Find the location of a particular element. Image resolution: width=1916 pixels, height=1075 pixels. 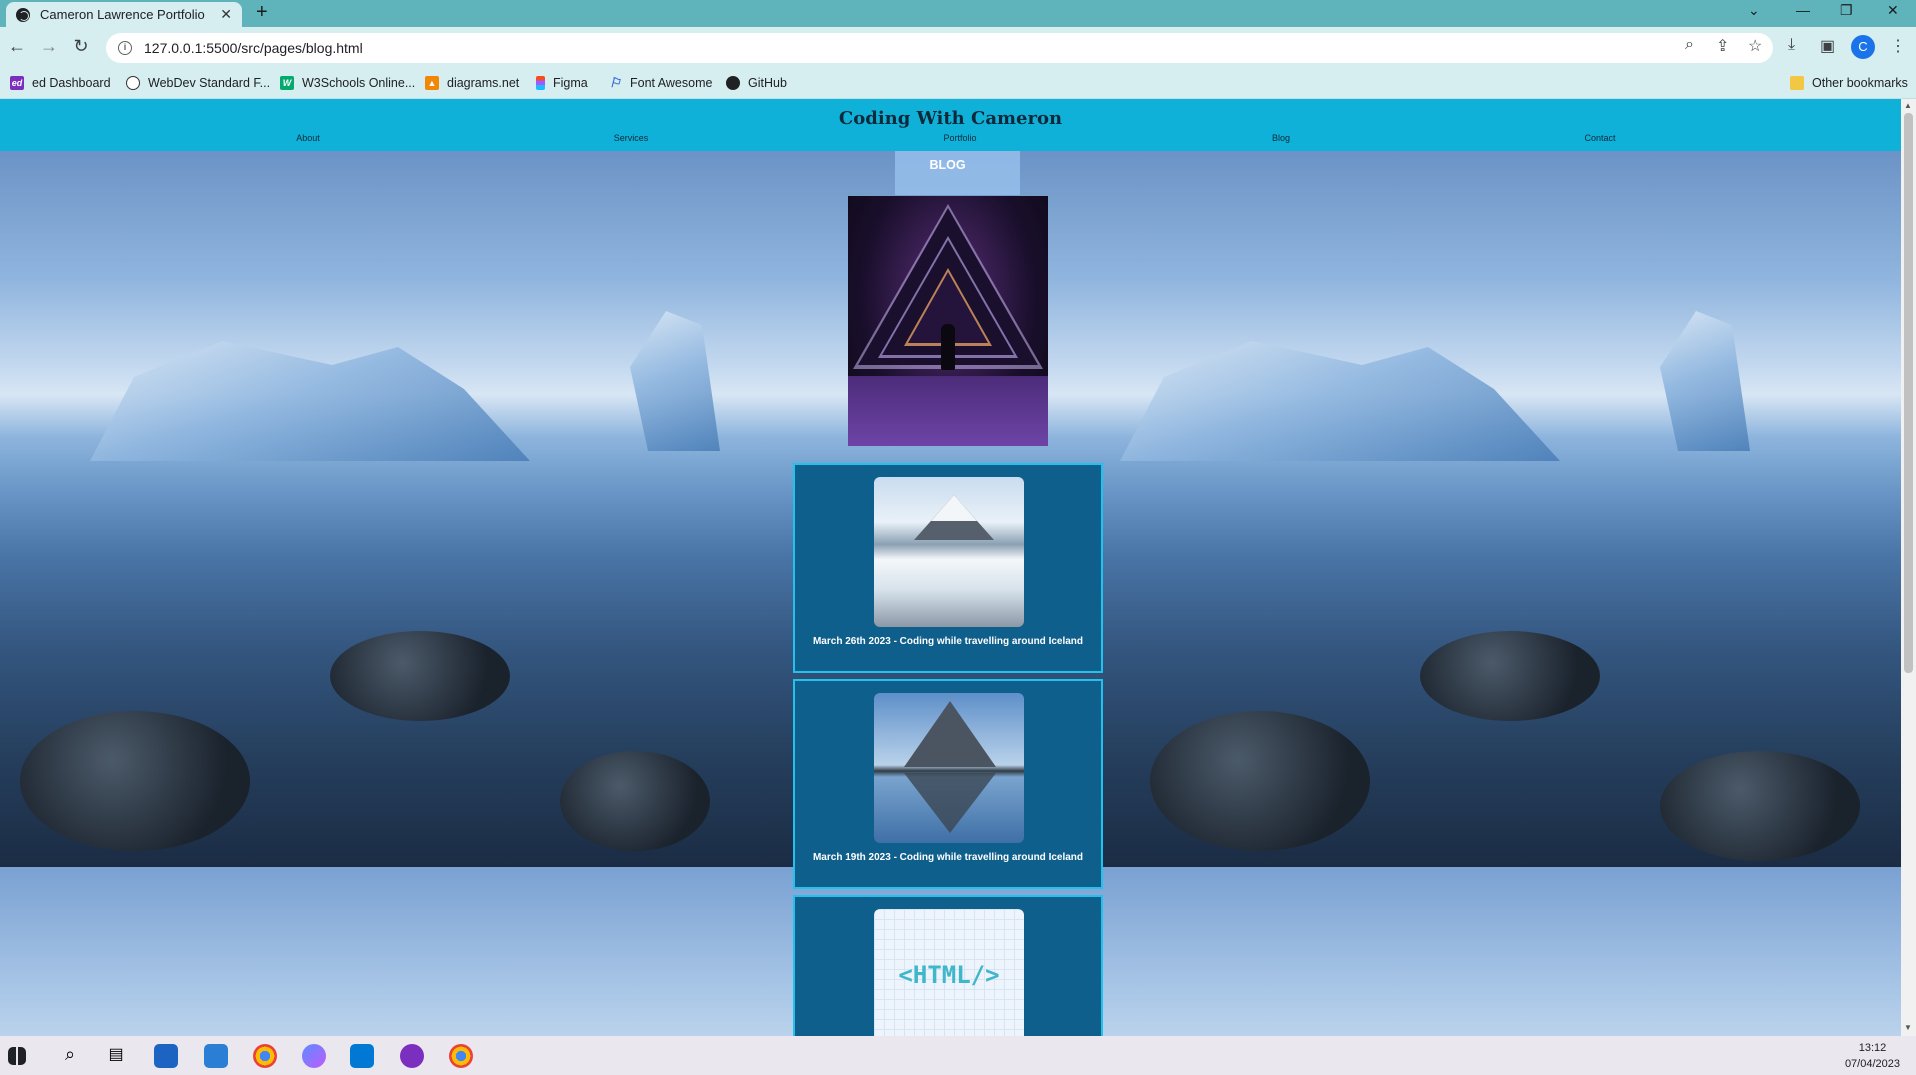

snow-cap is located at coordinates (954, 508).